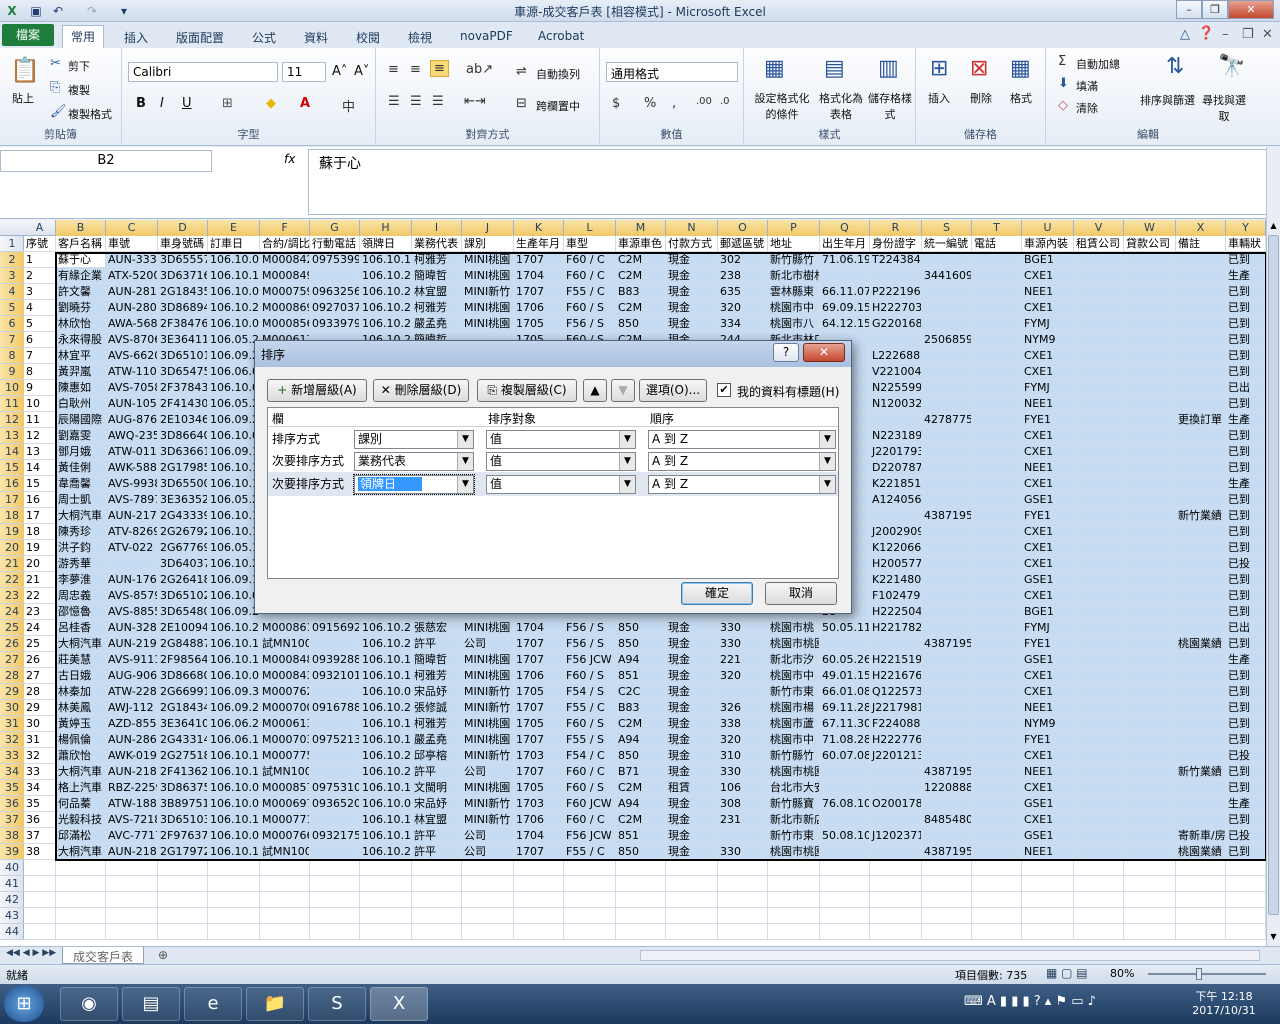 The height and width of the screenshot is (1024, 1280). What do you see at coordinates (12, 516) in the screenshot?
I see `row-header: 18` at bounding box center [12, 516].